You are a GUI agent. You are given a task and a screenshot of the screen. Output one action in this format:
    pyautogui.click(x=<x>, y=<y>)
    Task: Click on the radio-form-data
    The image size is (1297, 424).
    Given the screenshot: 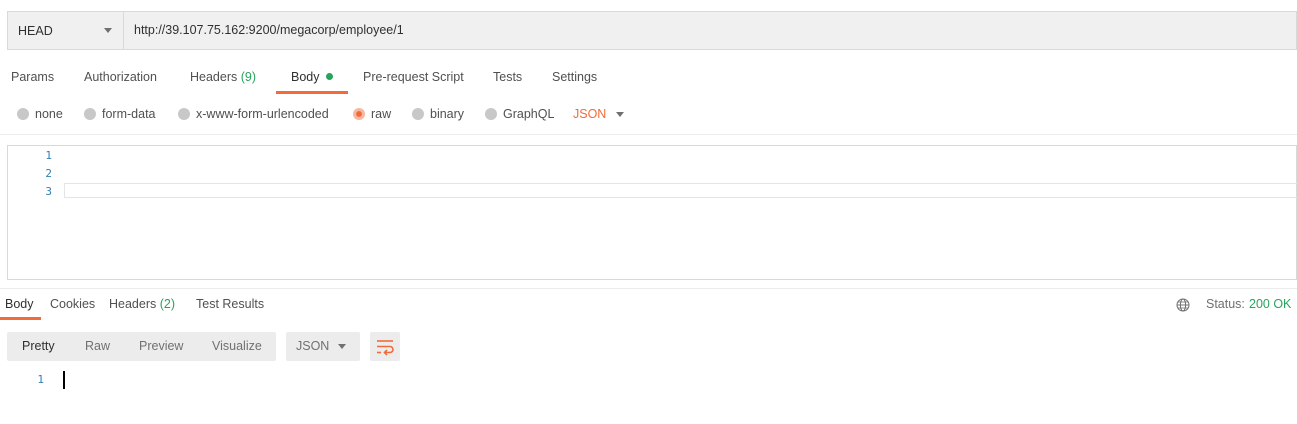 What is the action you would take?
    pyautogui.click(x=90, y=114)
    